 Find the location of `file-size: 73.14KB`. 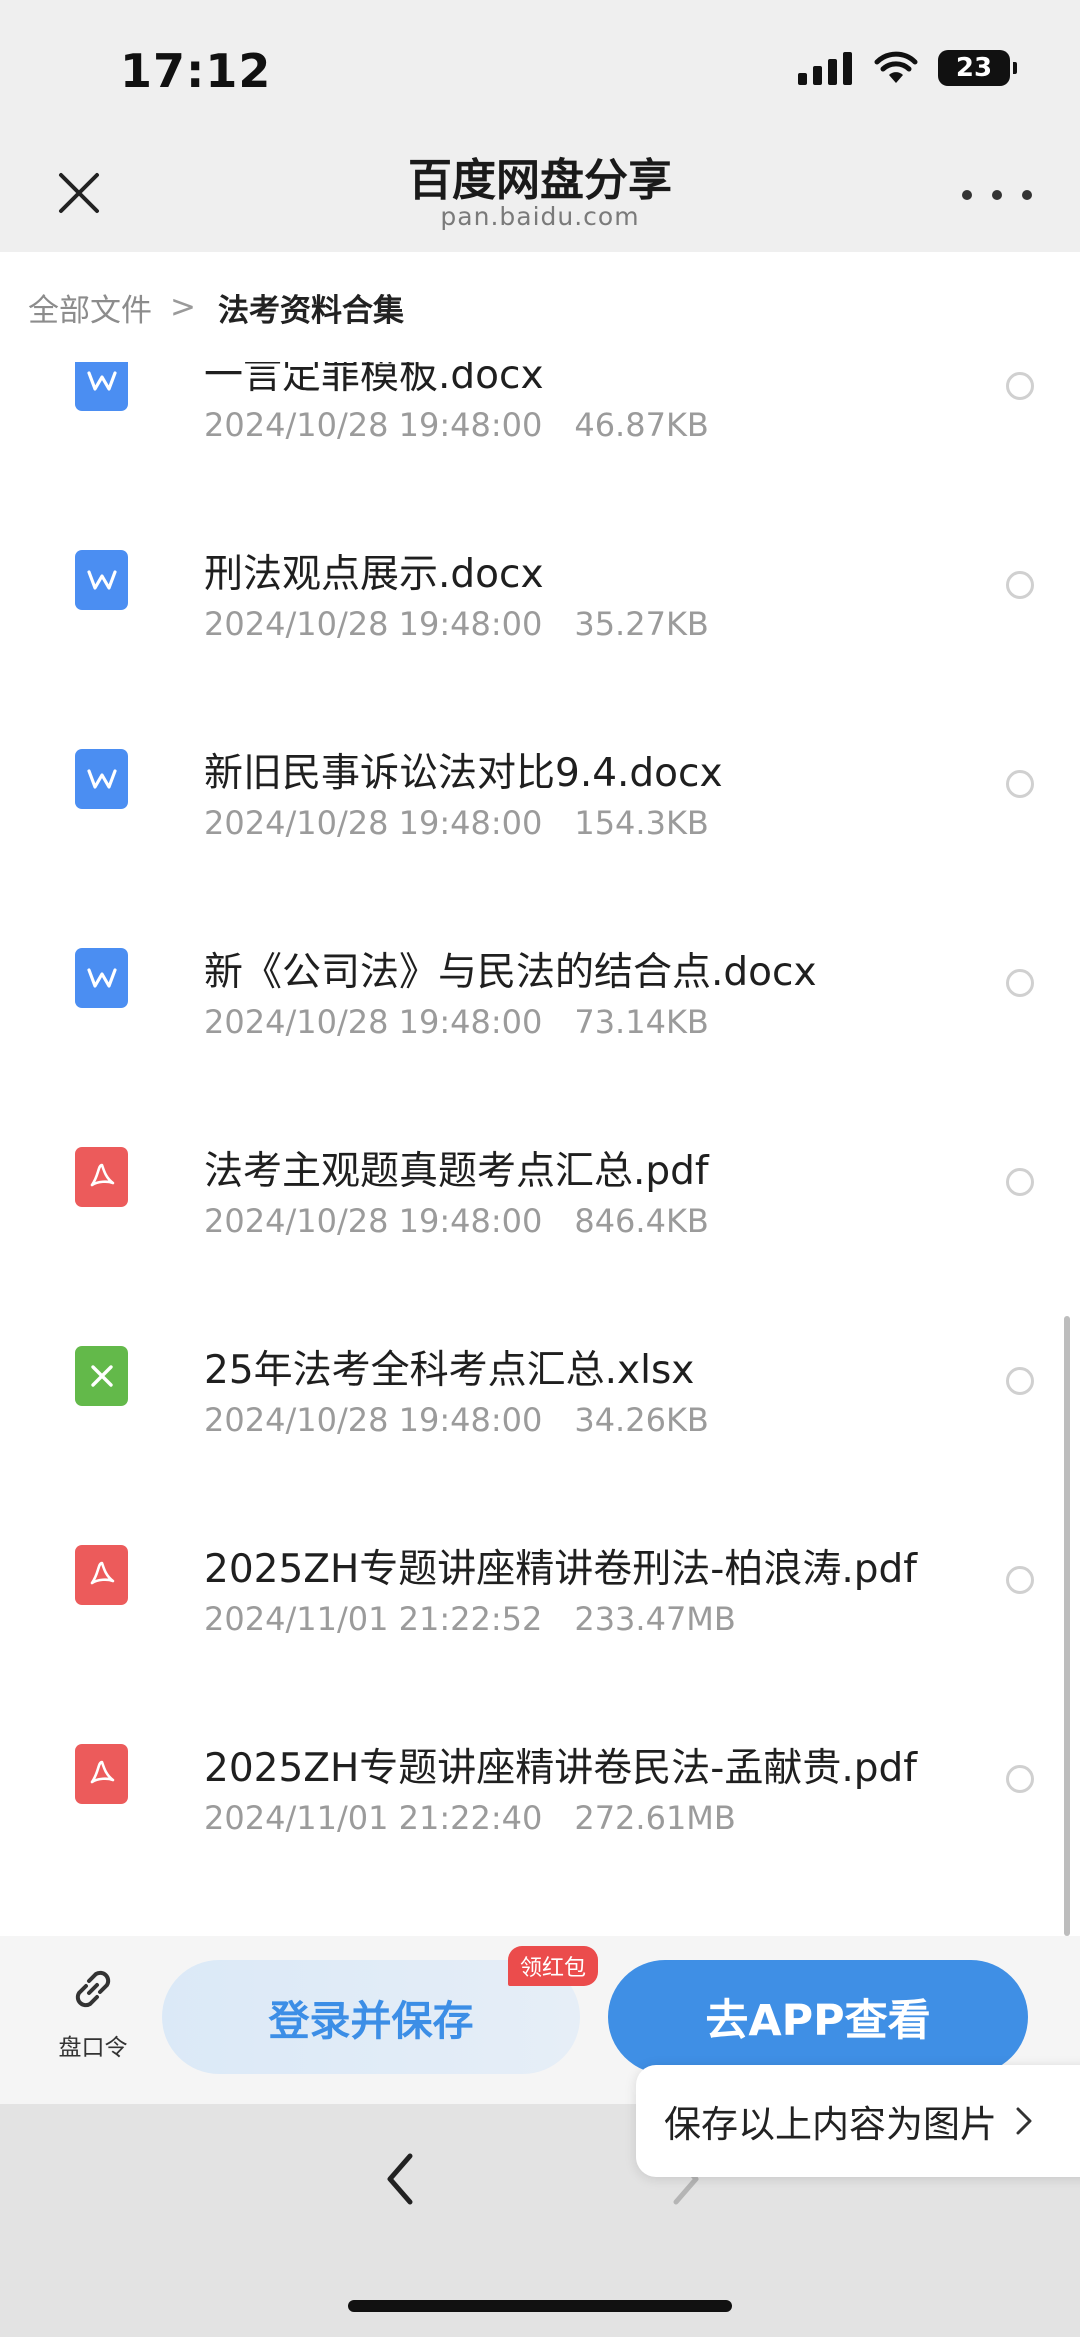

file-size: 73.14KB is located at coordinates (641, 1022).